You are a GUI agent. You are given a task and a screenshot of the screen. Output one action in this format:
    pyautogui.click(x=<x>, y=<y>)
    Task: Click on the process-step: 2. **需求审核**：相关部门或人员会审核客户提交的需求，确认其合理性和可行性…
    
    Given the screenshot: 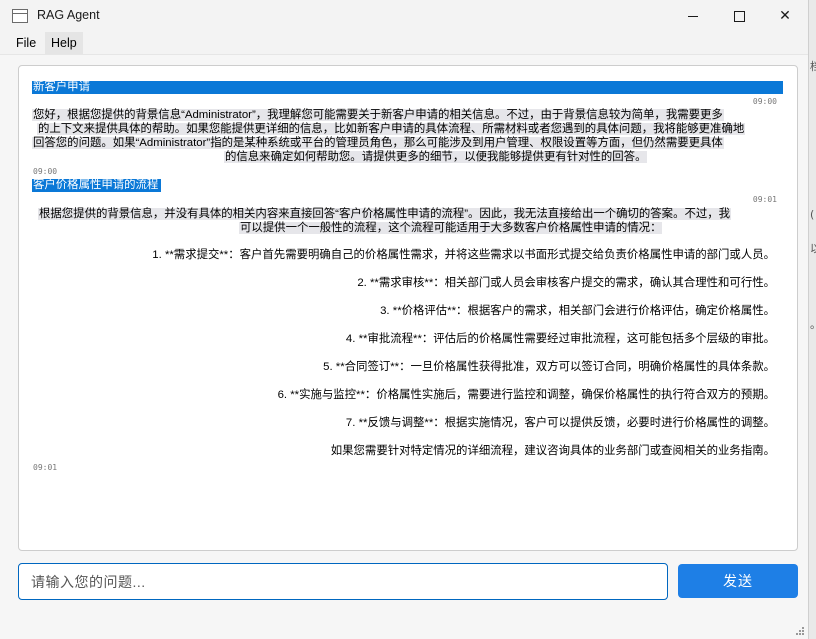 What is the action you would take?
    pyautogui.click(x=566, y=283)
    